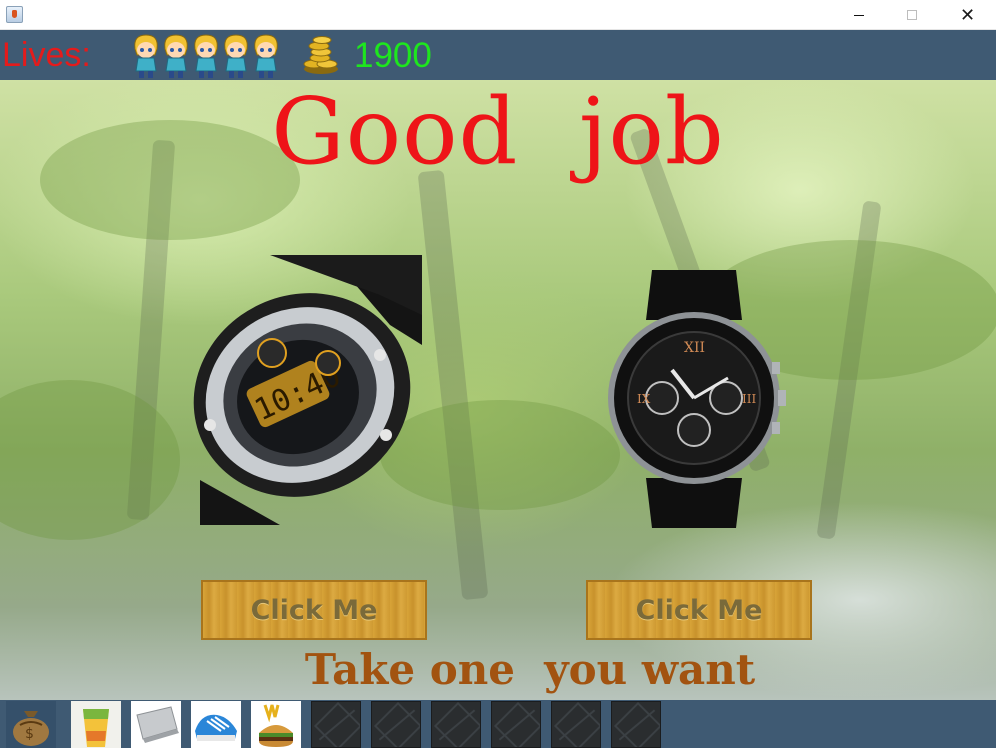 This screenshot has width=996, height=748. I want to click on inventory-slot: $, so click(31, 724).